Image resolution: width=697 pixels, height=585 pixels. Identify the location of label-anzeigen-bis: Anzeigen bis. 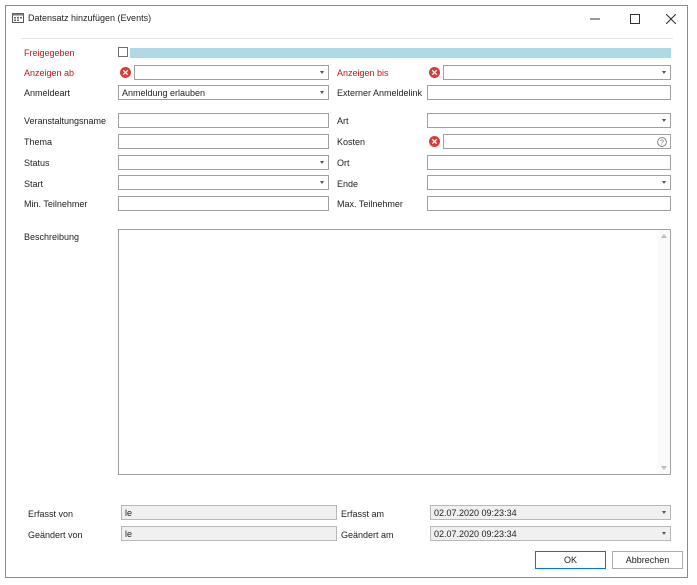
(363, 73).